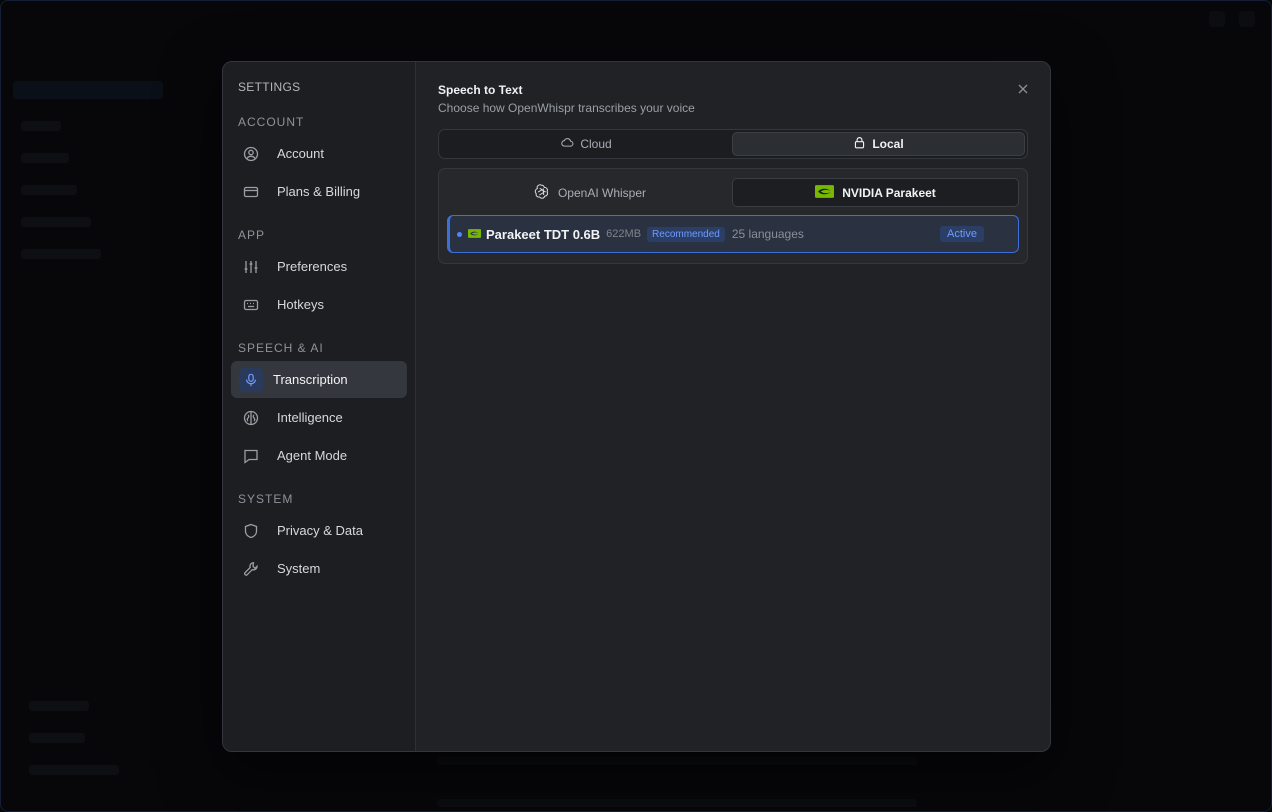 The image size is (1272, 812). Describe the element at coordinates (602, 192) in the screenshot. I see `tab-label: OpenAI Whisper` at that location.